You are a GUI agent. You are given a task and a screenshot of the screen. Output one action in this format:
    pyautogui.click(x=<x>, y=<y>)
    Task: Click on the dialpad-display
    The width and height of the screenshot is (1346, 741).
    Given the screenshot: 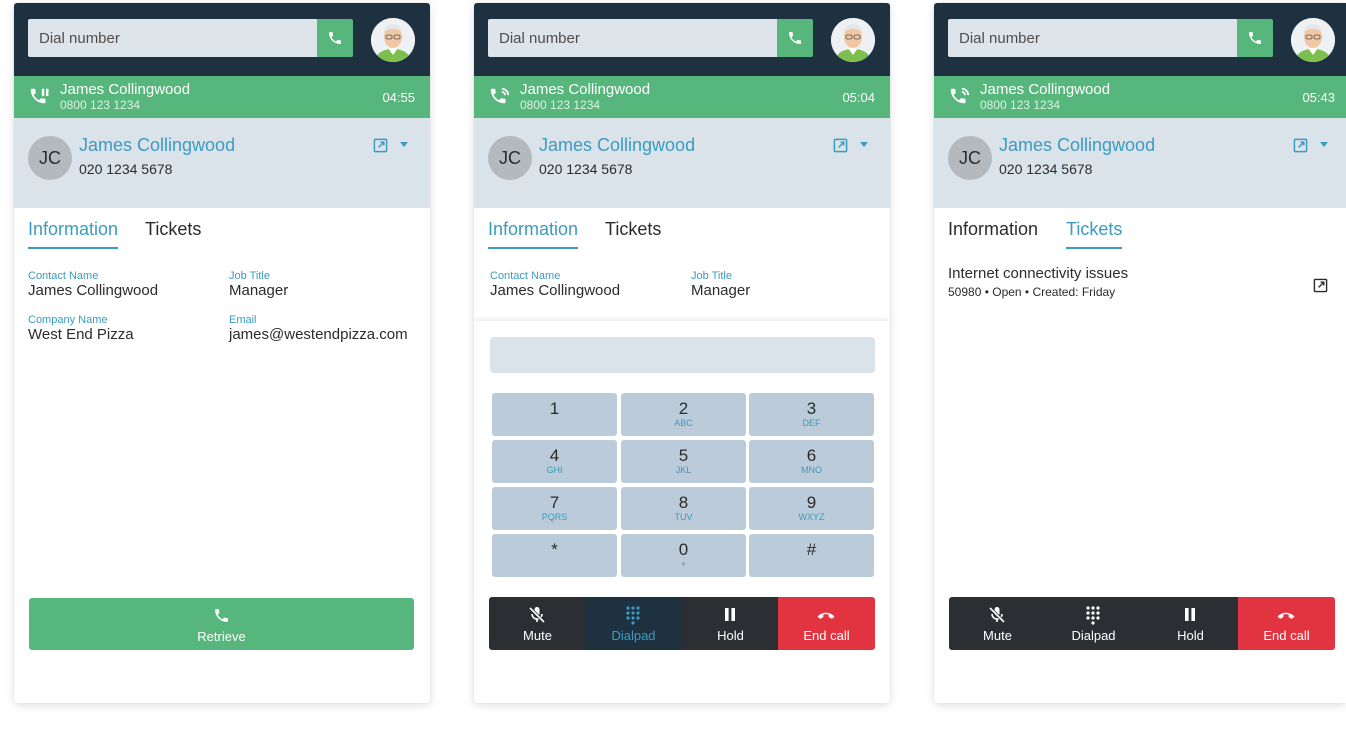 What is the action you would take?
    pyautogui.click(x=682, y=355)
    